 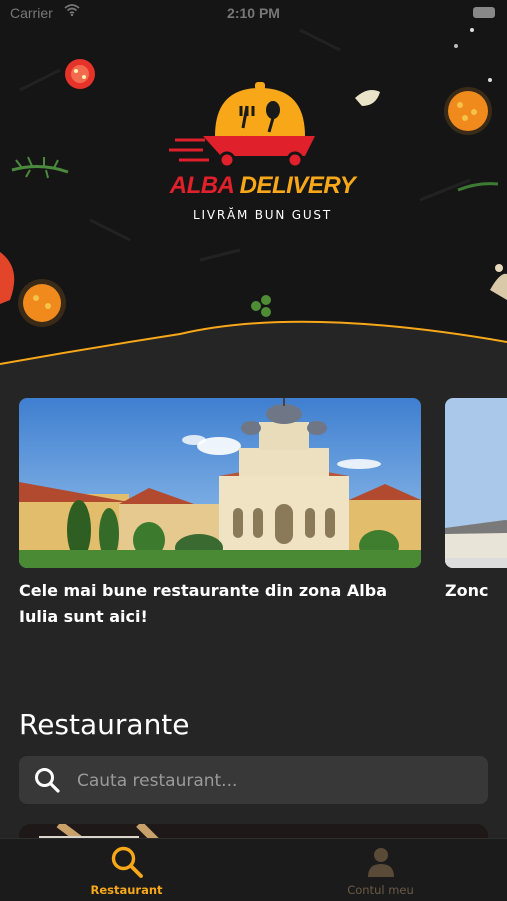 What do you see at coordinates (277, 781) in the screenshot?
I see `search-input` at bounding box center [277, 781].